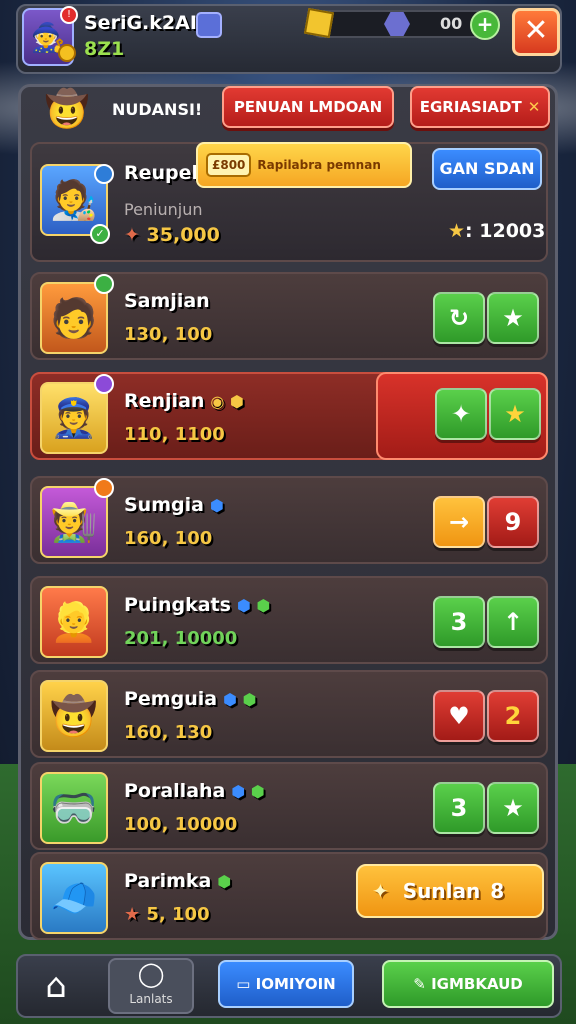  What do you see at coordinates (513, 716) in the screenshot?
I see `count-button: 2` at bounding box center [513, 716].